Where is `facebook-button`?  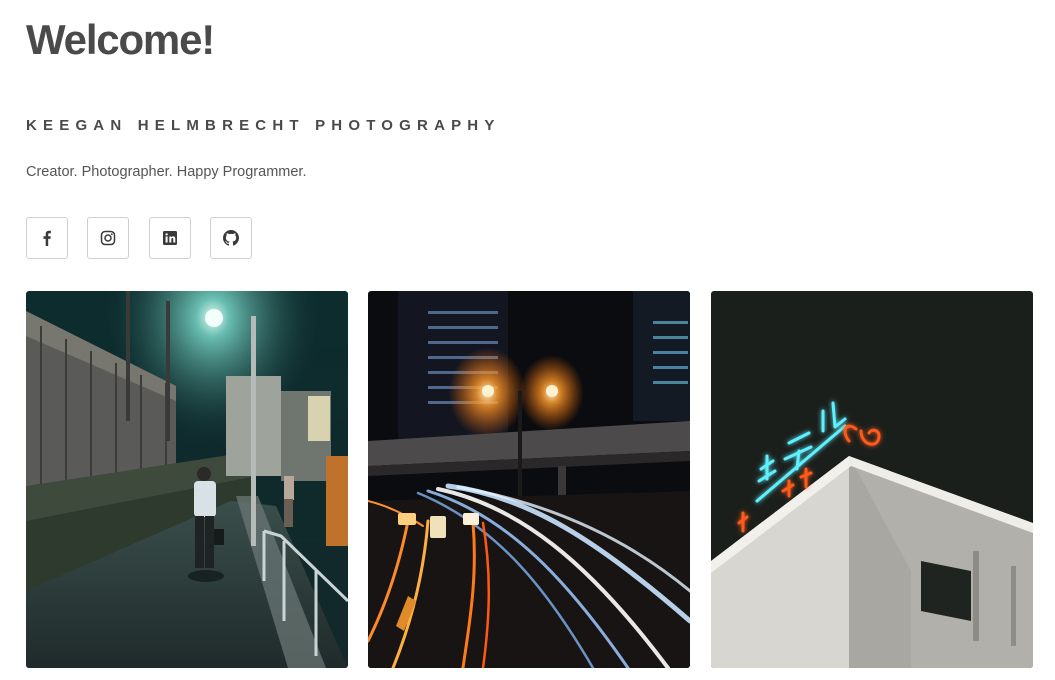 facebook-button is located at coordinates (47, 238).